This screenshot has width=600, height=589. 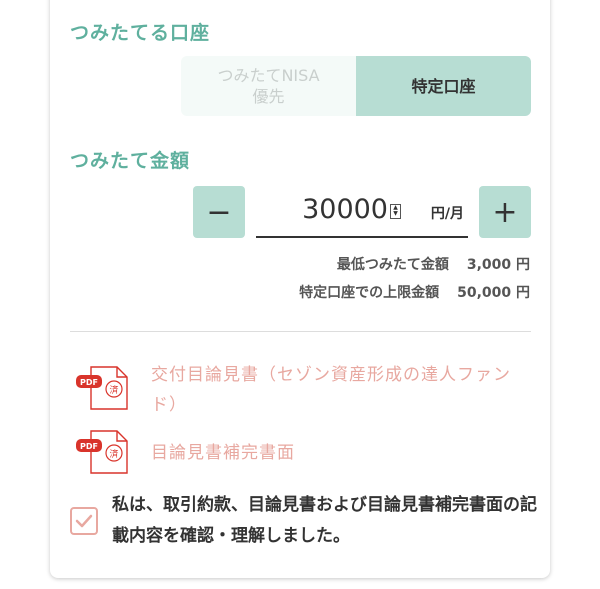 What do you see at coordinates (345, 209) in the screenshot?
I see `amount-value: 30000` at bounding box center [345, 209].